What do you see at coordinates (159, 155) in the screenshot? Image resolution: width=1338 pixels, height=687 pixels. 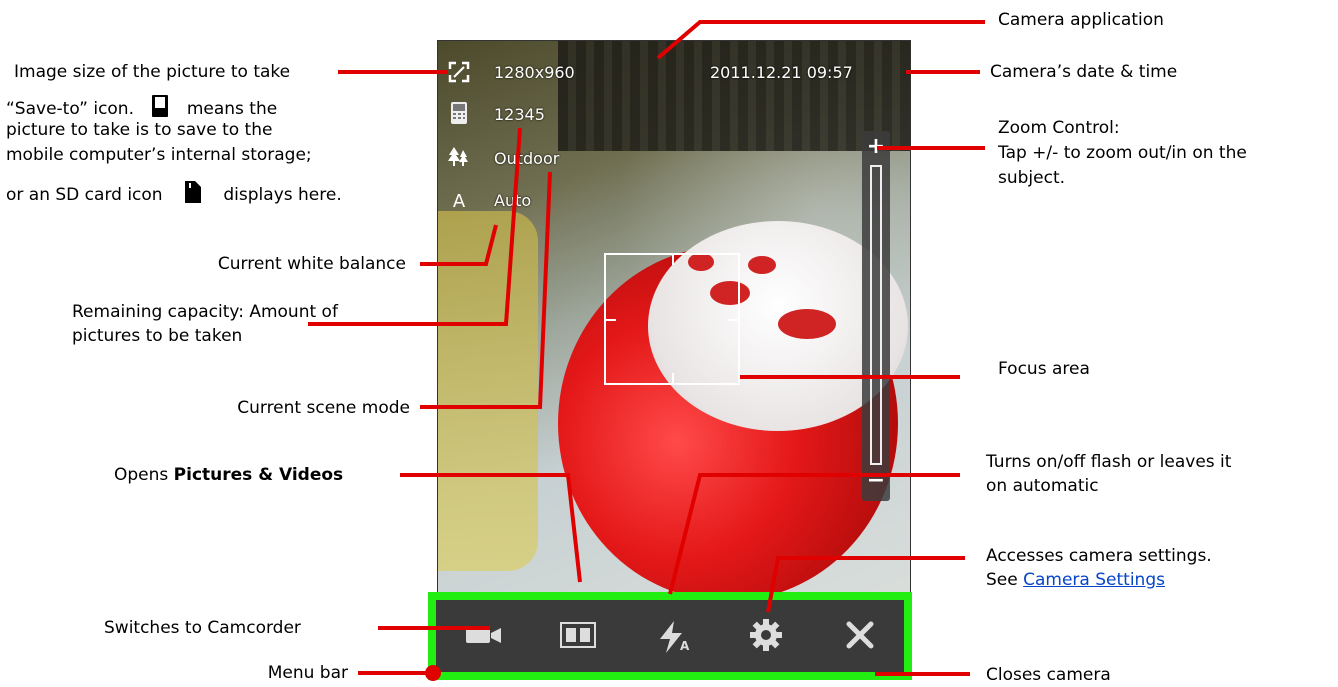 I see `label-save-to-line3: mobile computer’s internal storage;` at bounding box center [159, 155].